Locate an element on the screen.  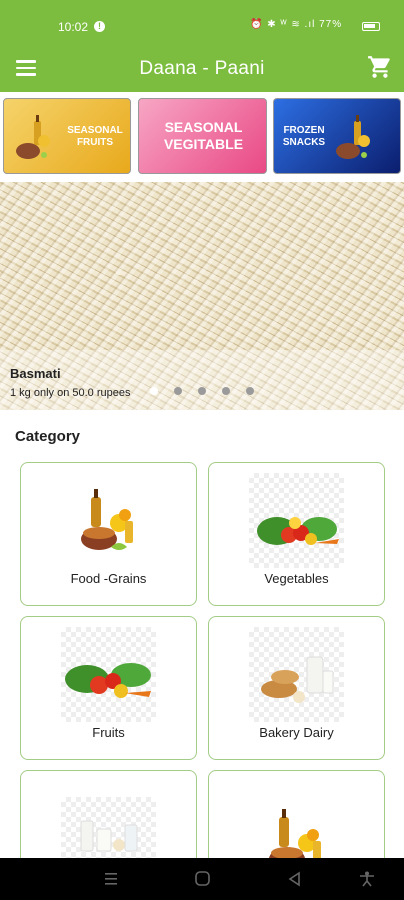
status-bar: 10:02 ! ⏰ ✱ ᵂ ≋ .ıl 77% is located at coordinates (202, 24).